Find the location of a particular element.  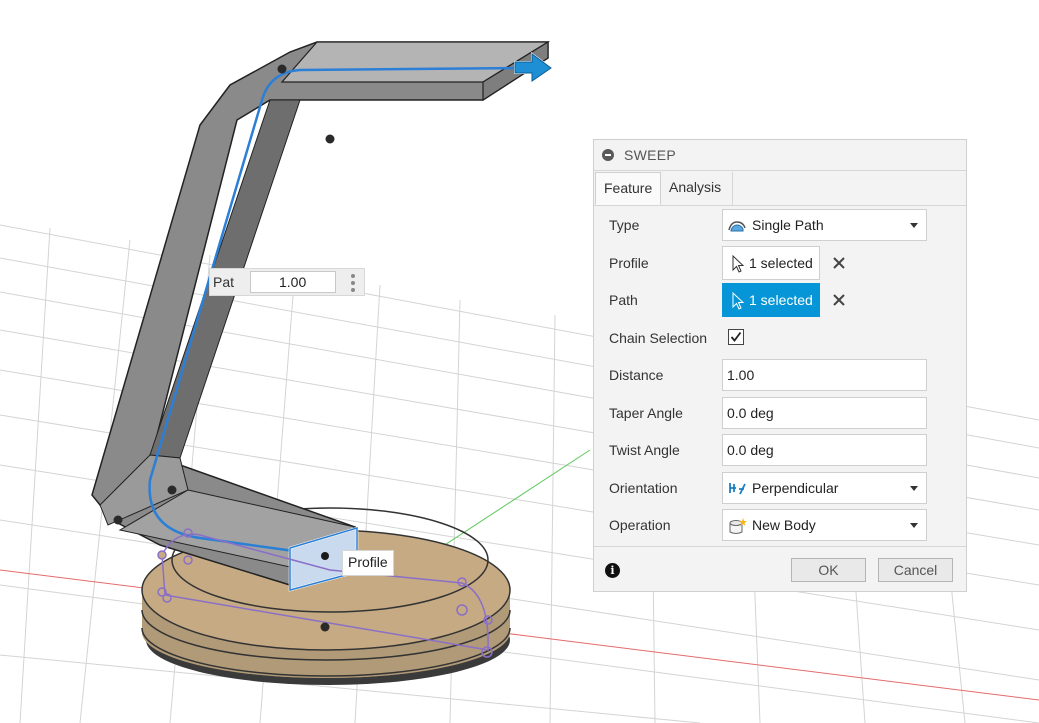

tab-analysis: Analysis is located at coordinates (697, 188).